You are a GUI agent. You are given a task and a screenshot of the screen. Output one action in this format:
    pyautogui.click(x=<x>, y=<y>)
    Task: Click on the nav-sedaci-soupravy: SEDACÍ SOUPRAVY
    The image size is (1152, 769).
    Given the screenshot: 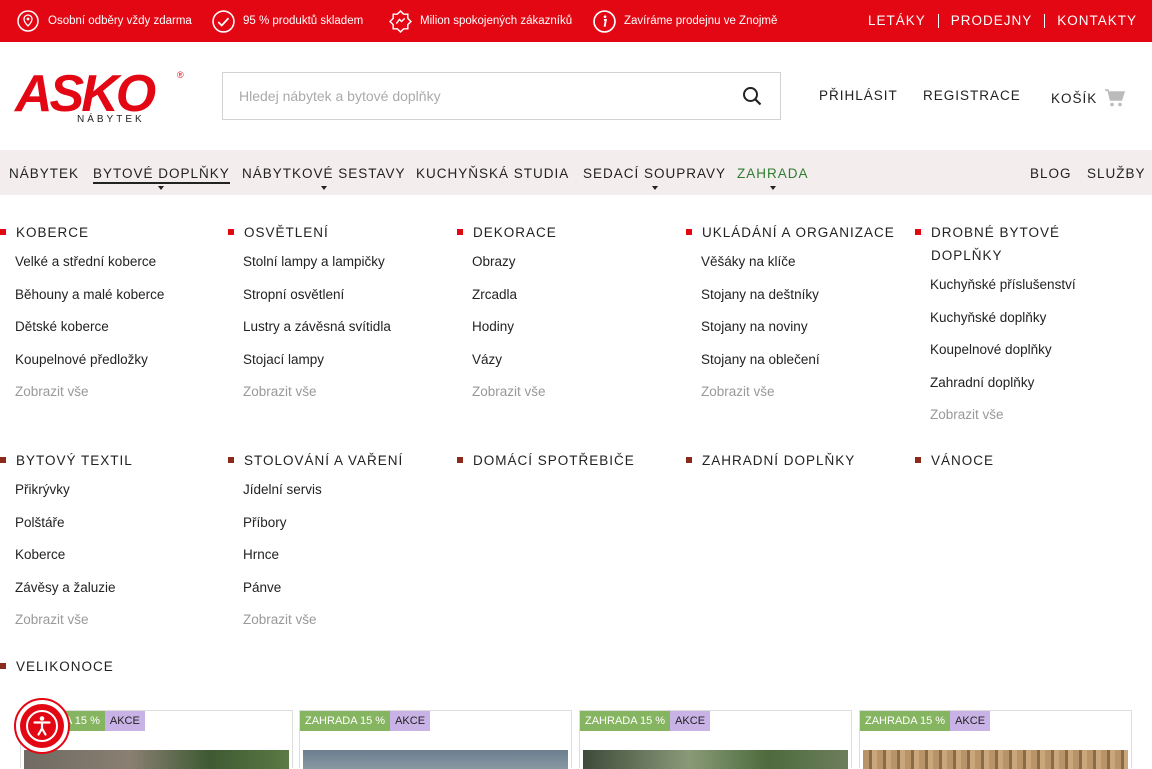 What is the action you would take?
    pyautogui.click(x=655, y=178)
    